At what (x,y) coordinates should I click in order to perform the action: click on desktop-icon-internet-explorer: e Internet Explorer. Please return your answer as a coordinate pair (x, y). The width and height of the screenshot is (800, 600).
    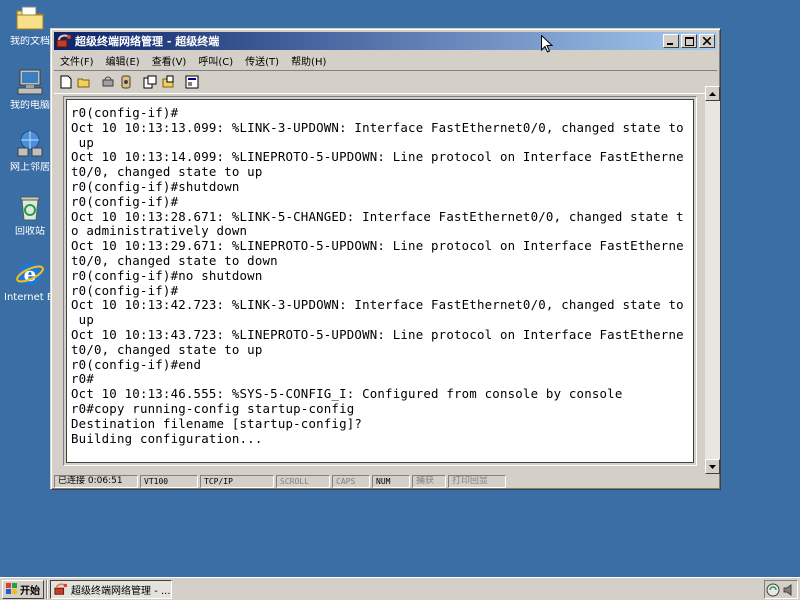
    Looking at the image, I should click on (30, 281).